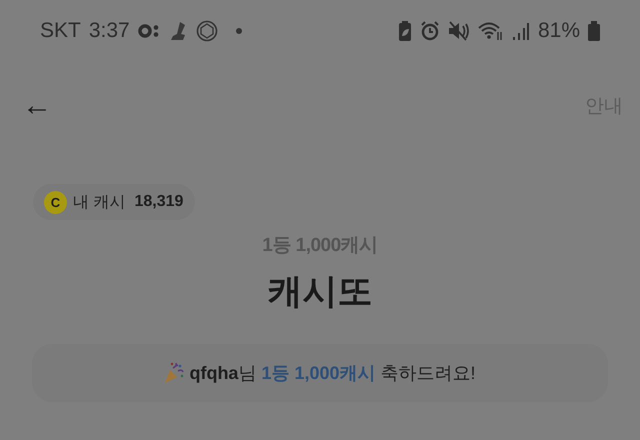  I want to click on signal-icon, so click(521, 31).